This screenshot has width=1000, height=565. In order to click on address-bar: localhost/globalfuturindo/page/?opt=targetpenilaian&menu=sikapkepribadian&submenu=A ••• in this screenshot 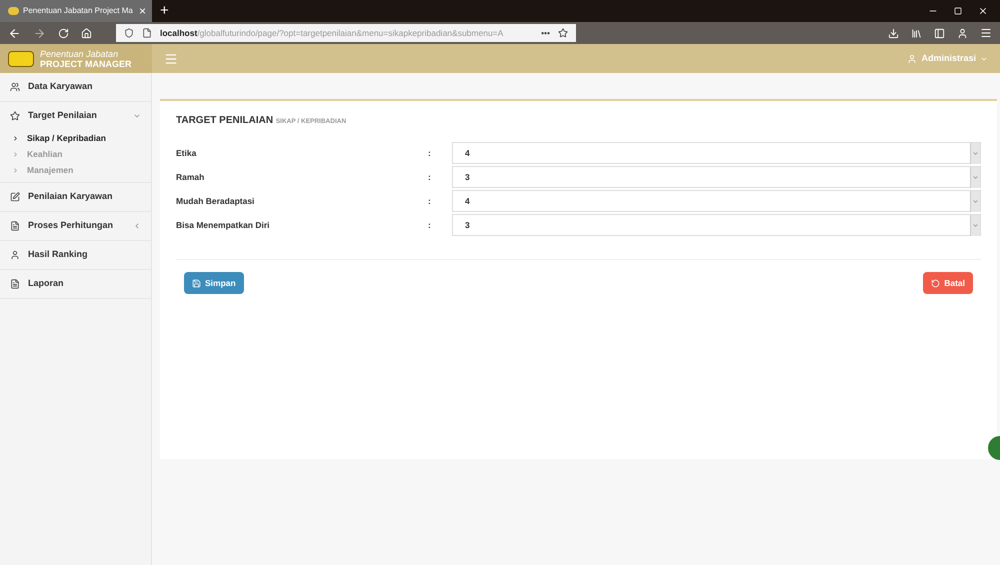, I will do `click(346, 33)`.